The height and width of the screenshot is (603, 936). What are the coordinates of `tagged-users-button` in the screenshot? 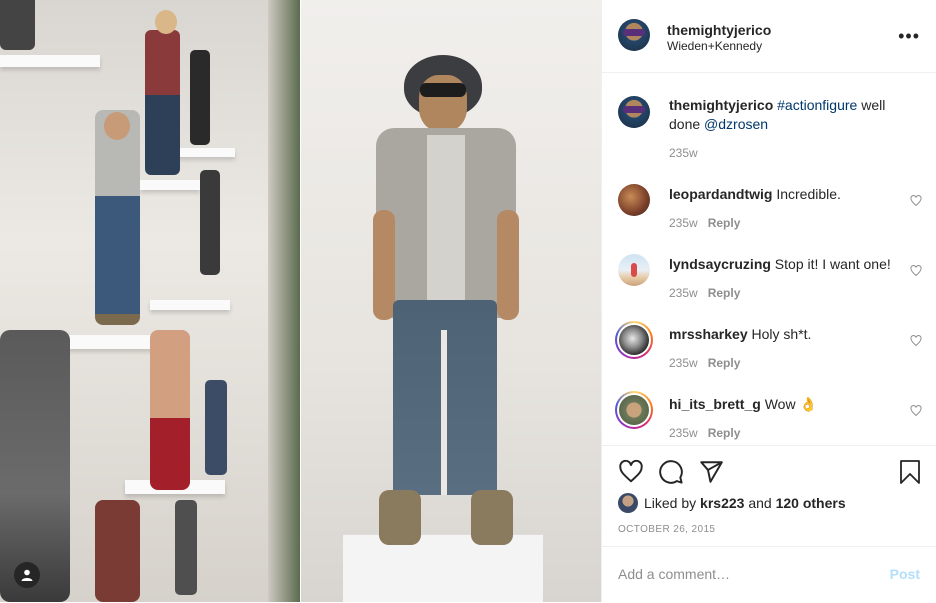 It's located at (27, 575).